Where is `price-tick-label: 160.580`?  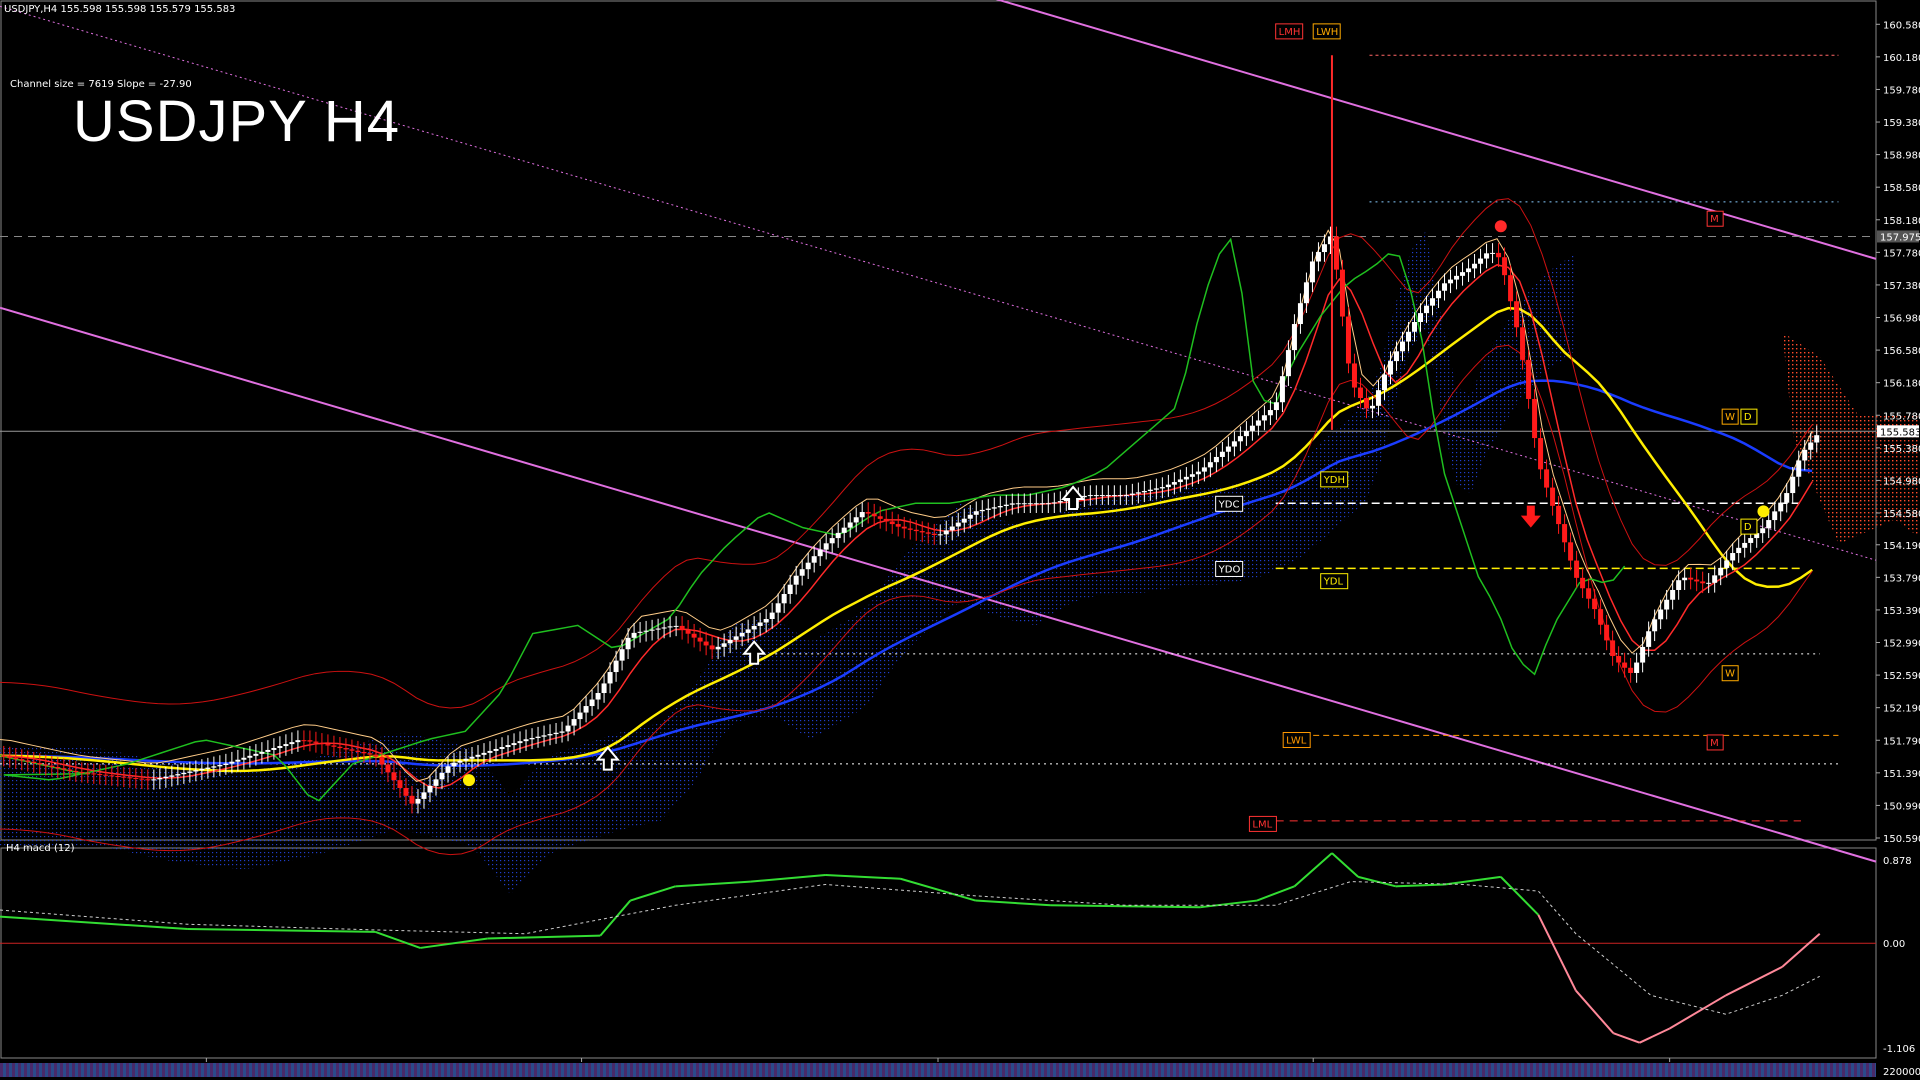 price-tick-label: 160.580 is located at coordinates (1901, 25).